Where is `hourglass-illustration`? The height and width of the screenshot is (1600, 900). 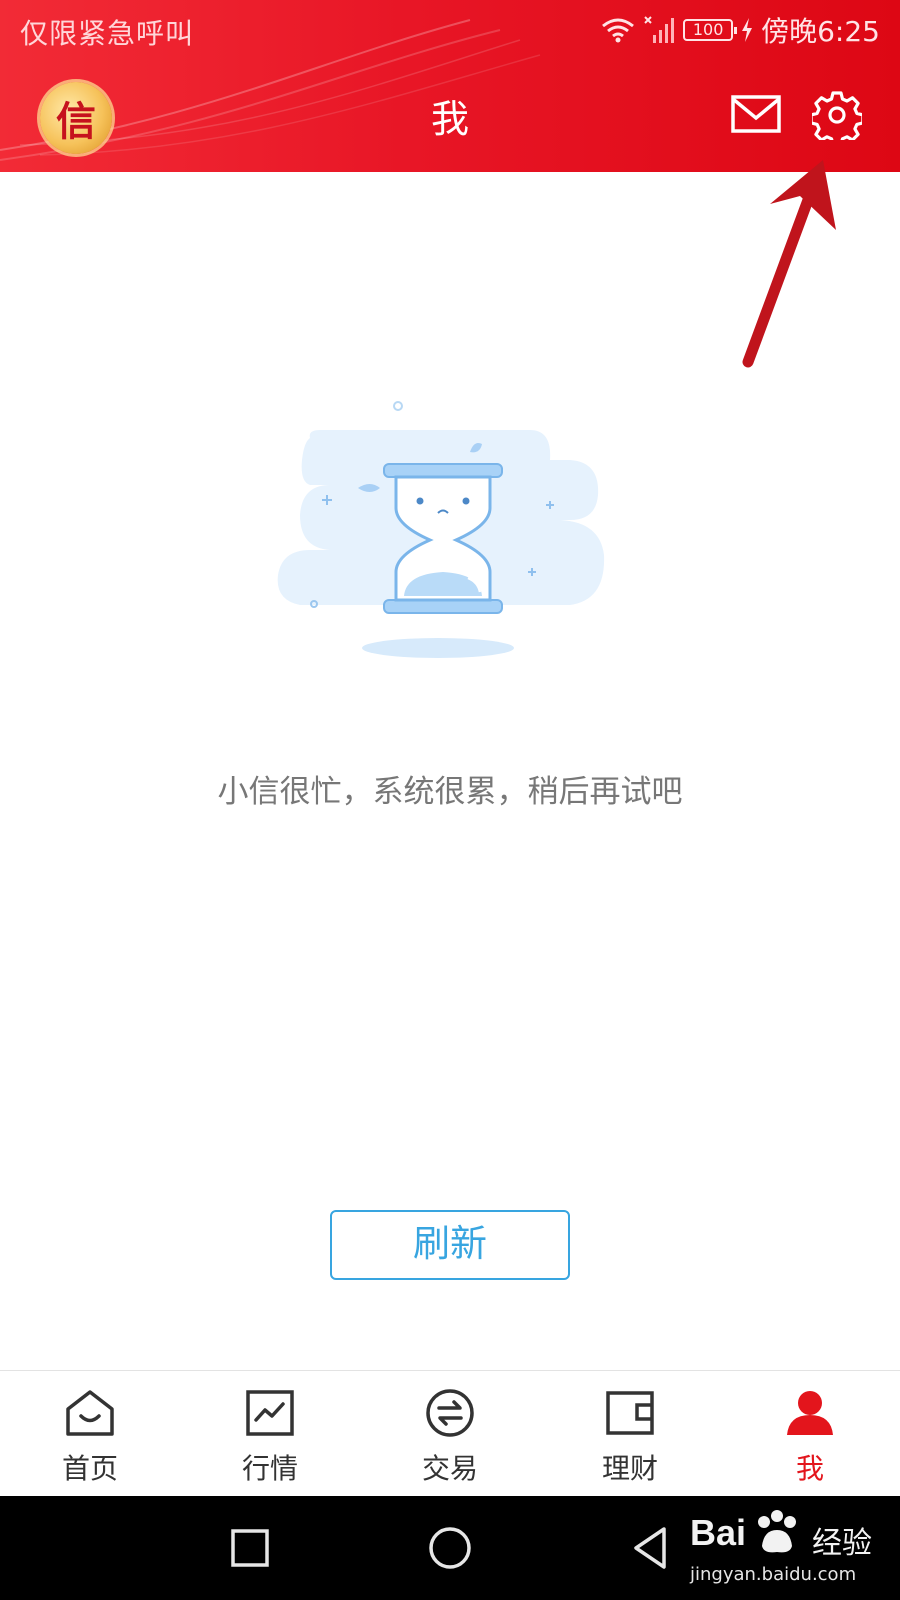
hourglass-illustration is located at coordinates (441, 529).